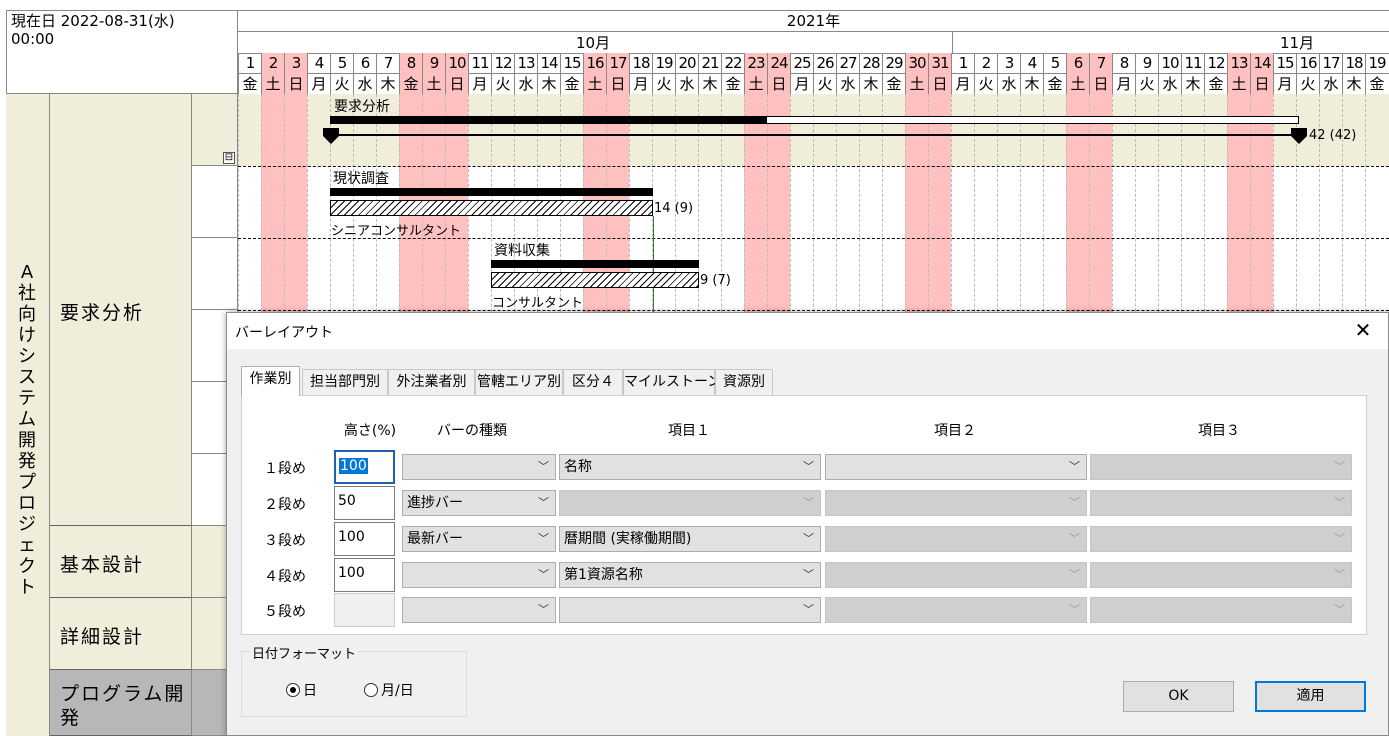  Describe the element at coordinates (813, 21) in the screenshot. I see `year-label: 2021年` at that location.